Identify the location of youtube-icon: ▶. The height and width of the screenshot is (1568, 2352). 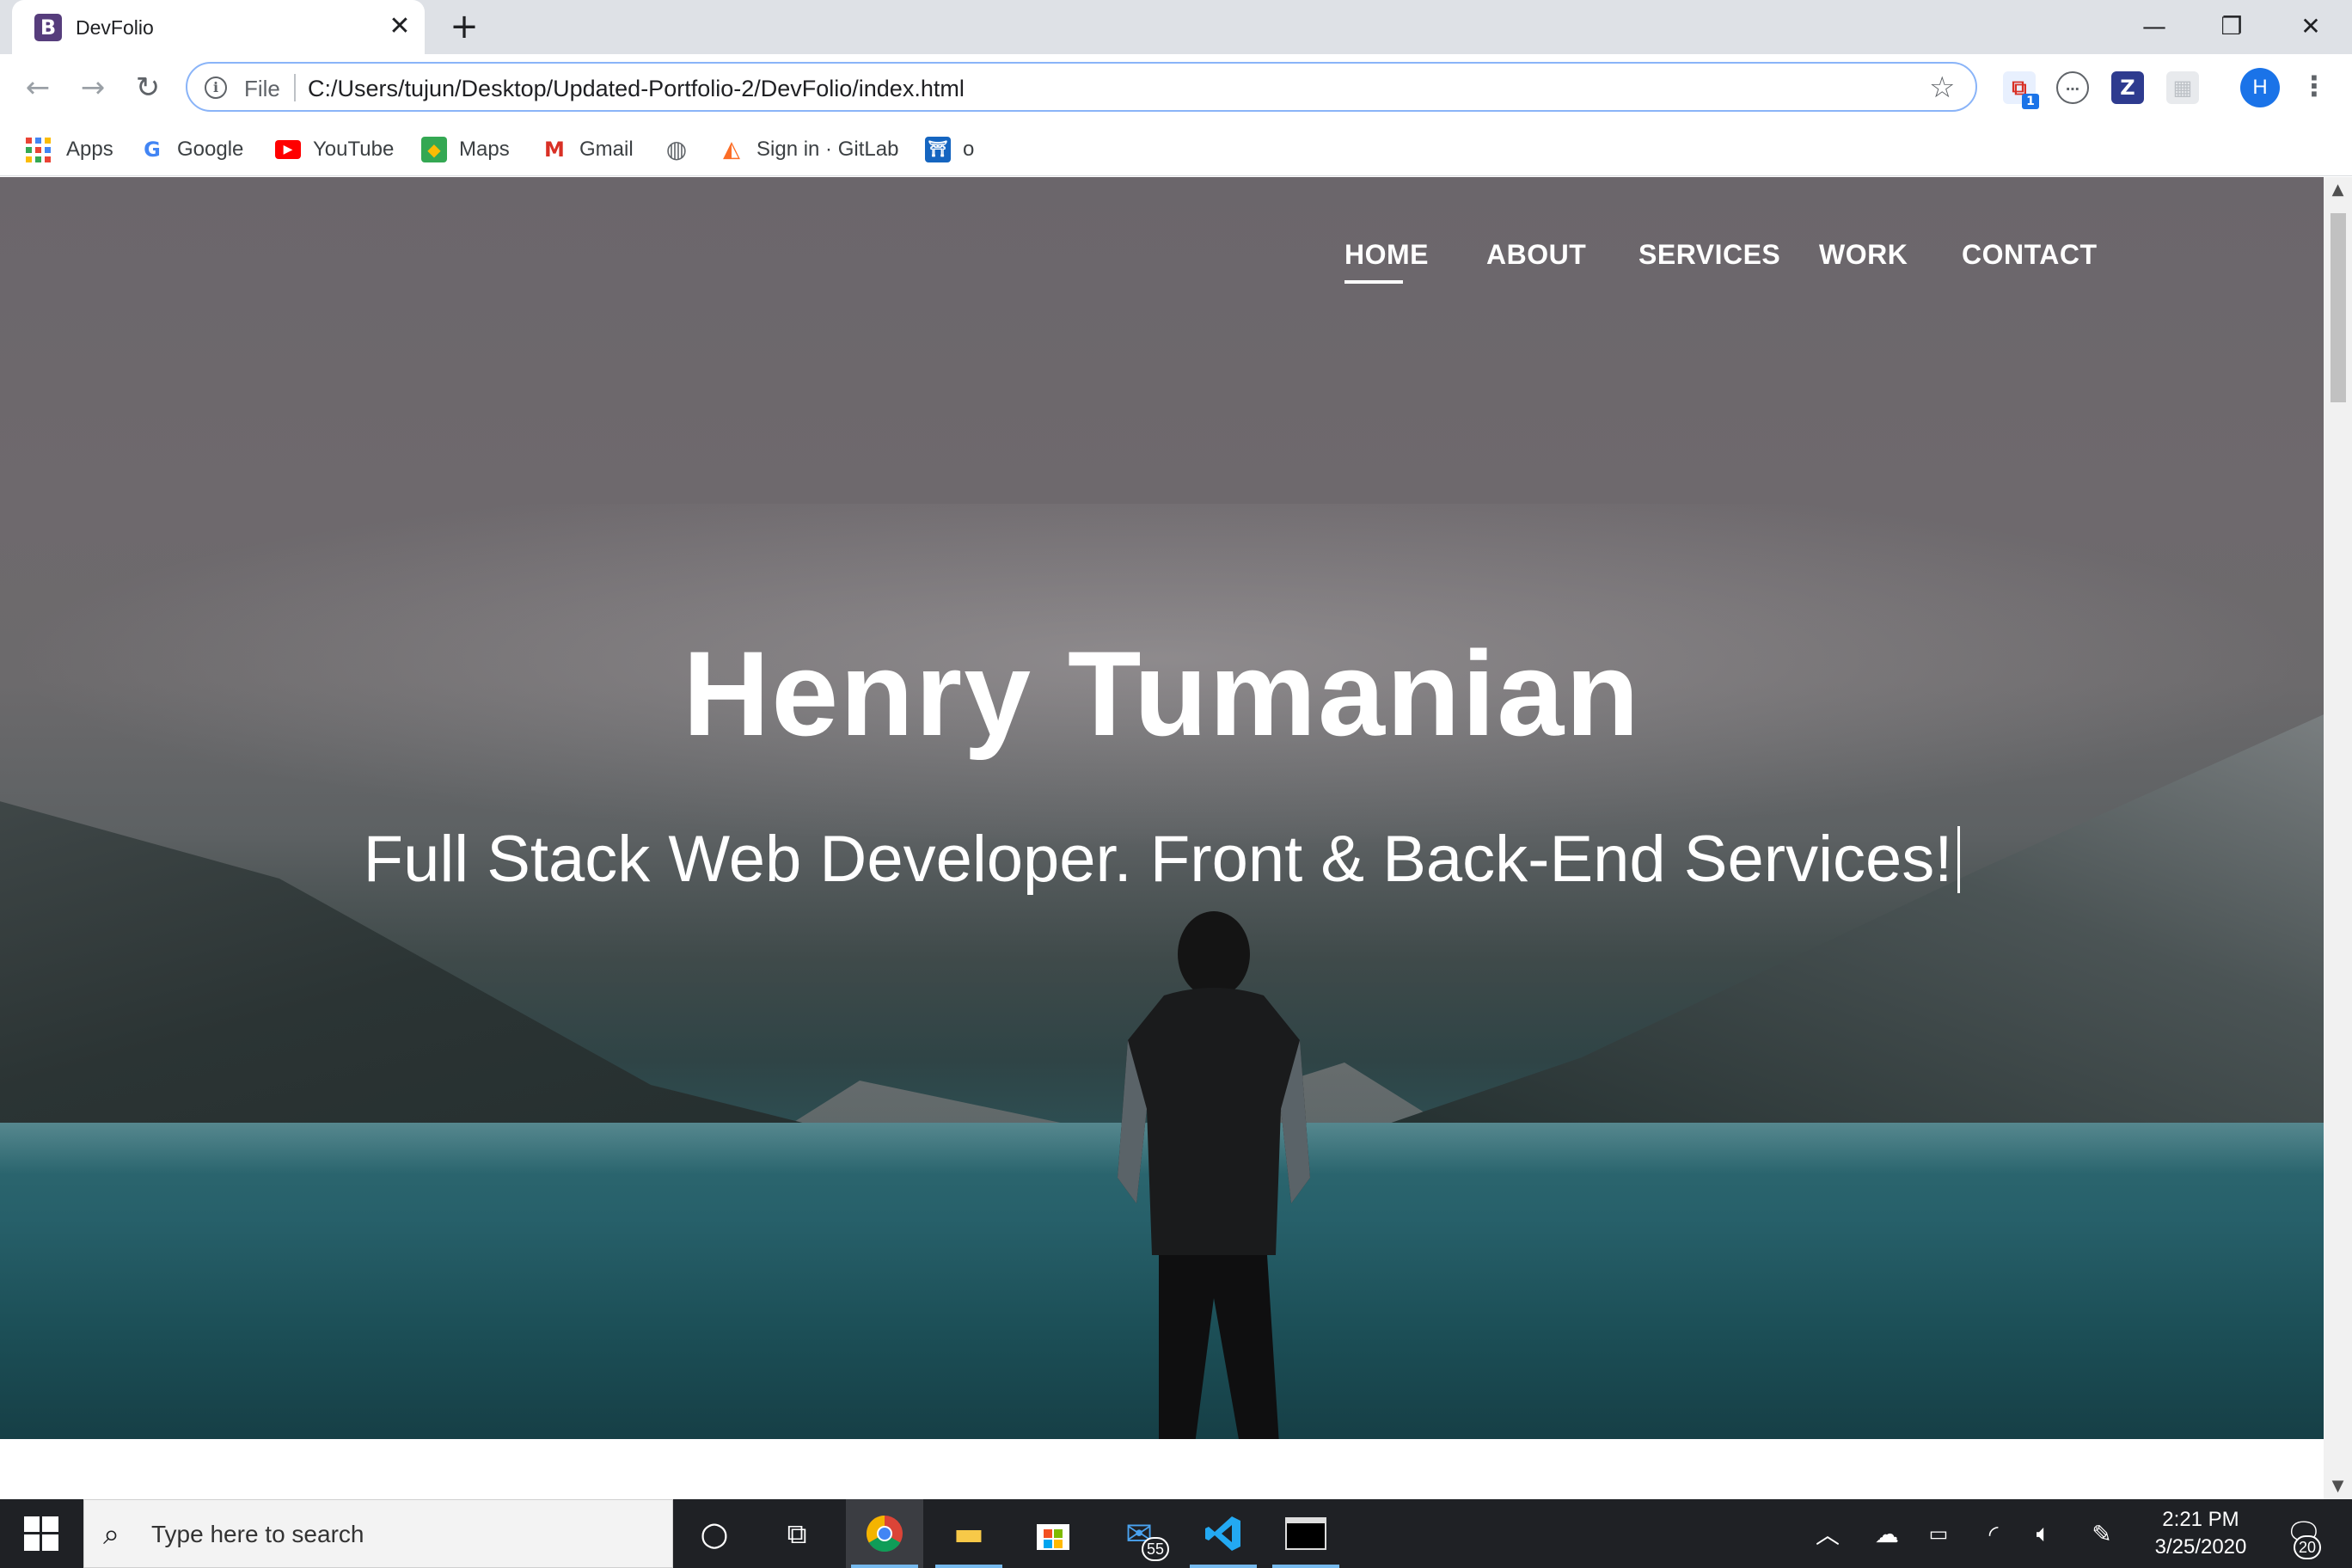
(288, 149).